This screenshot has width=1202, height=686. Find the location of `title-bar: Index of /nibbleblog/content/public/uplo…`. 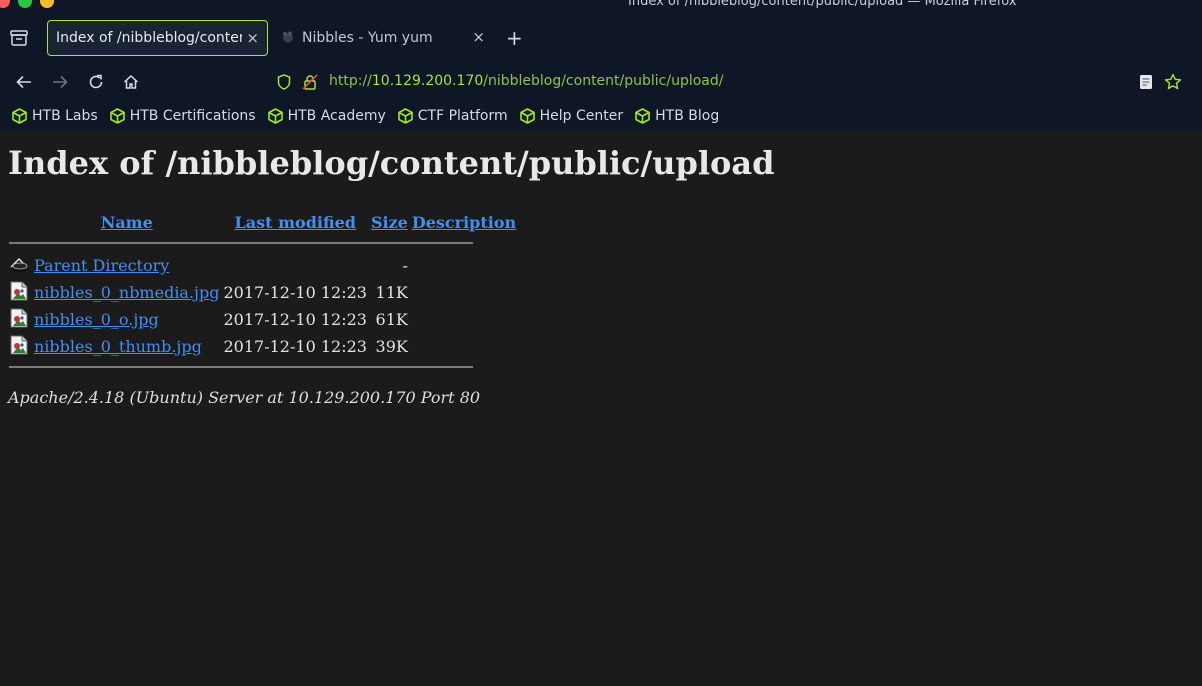

title-bar: Index of /nibbleblog/content/public/uplo… is located at coordinates (601, 6).